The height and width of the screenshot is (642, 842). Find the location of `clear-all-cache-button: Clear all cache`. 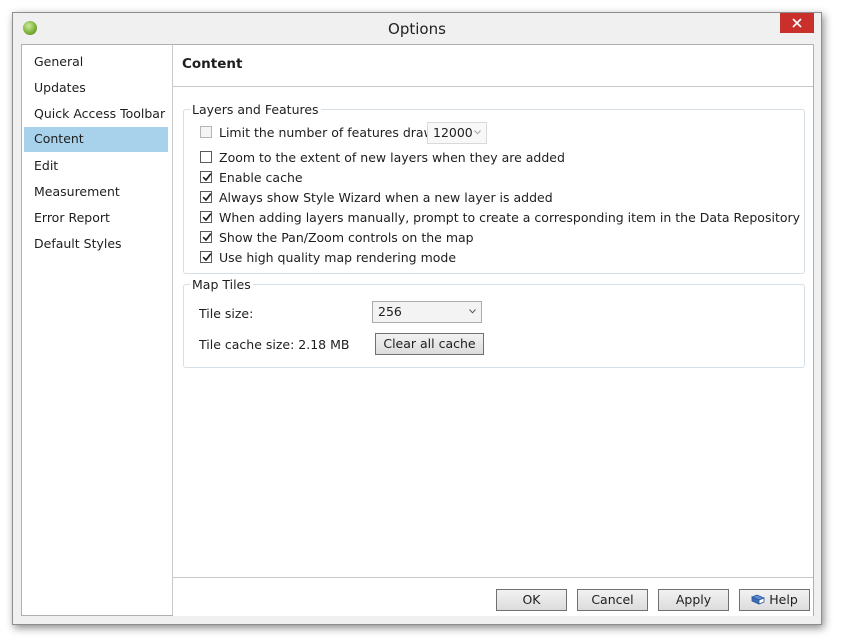

clear-all-cache-button: Clear all cache is located at coordinates (429, 344).